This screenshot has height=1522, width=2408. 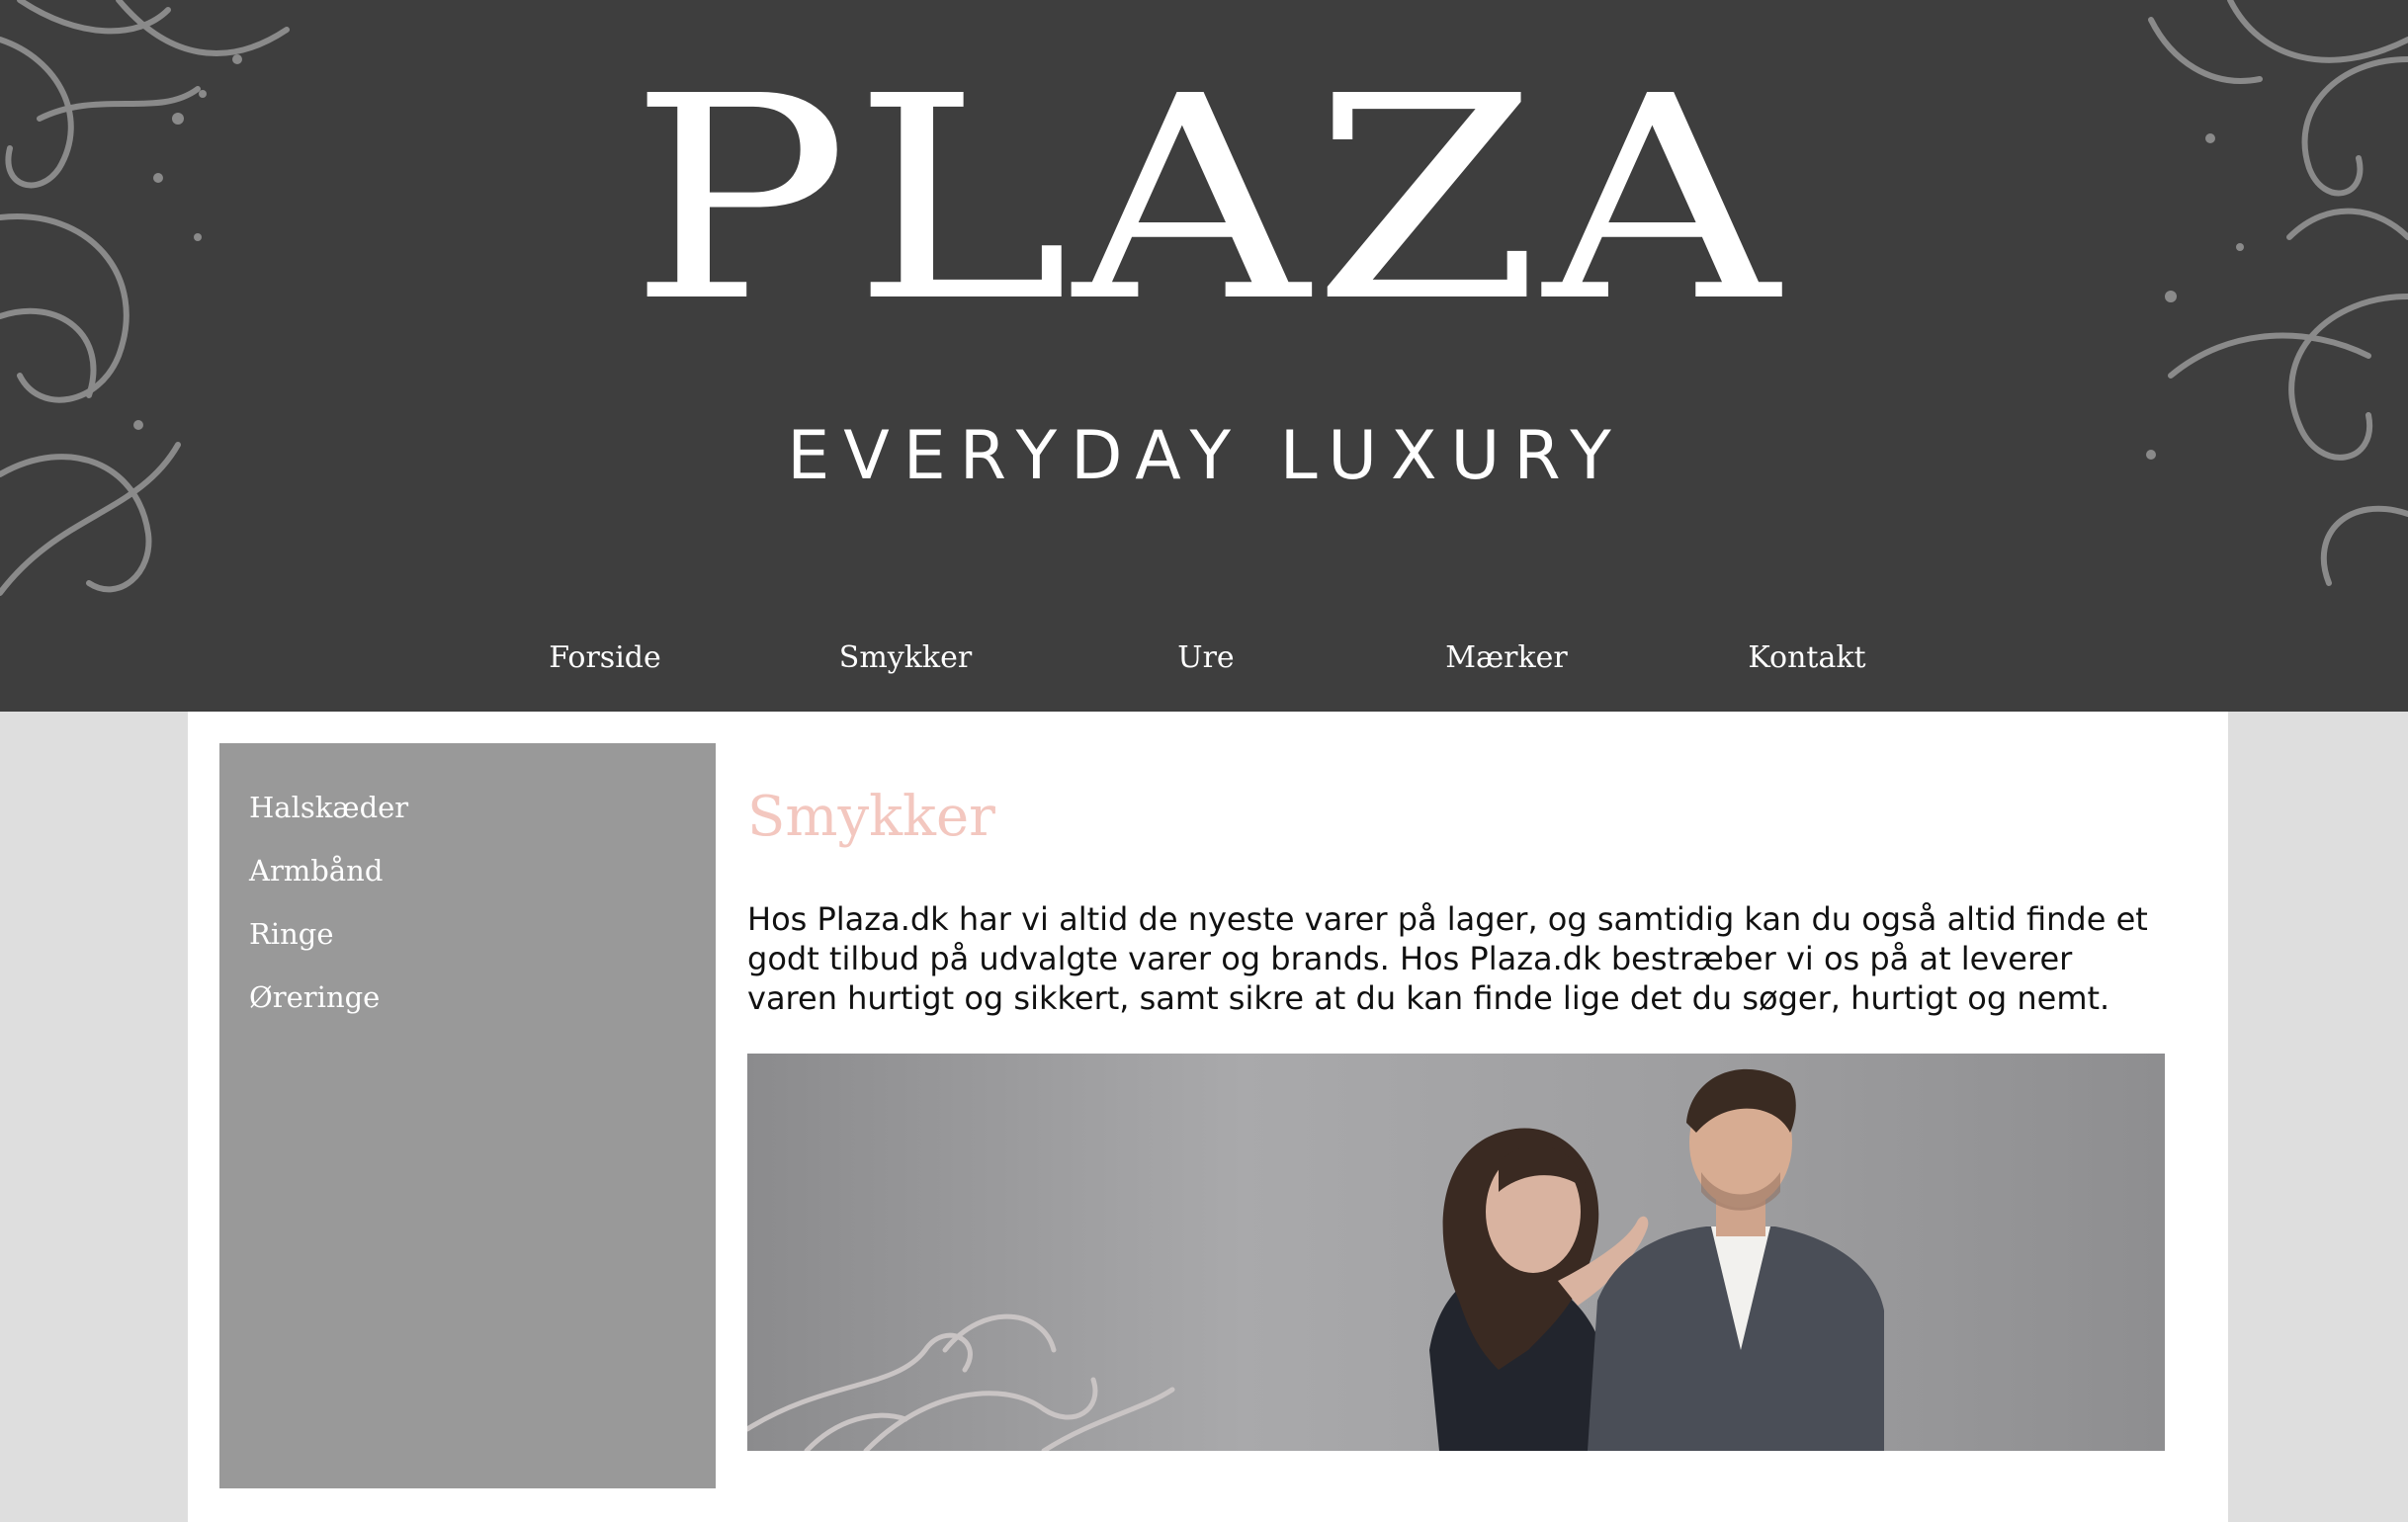 I want to click on sidebar-link-oereringe: Øreringe, so click(x=314, y=997).